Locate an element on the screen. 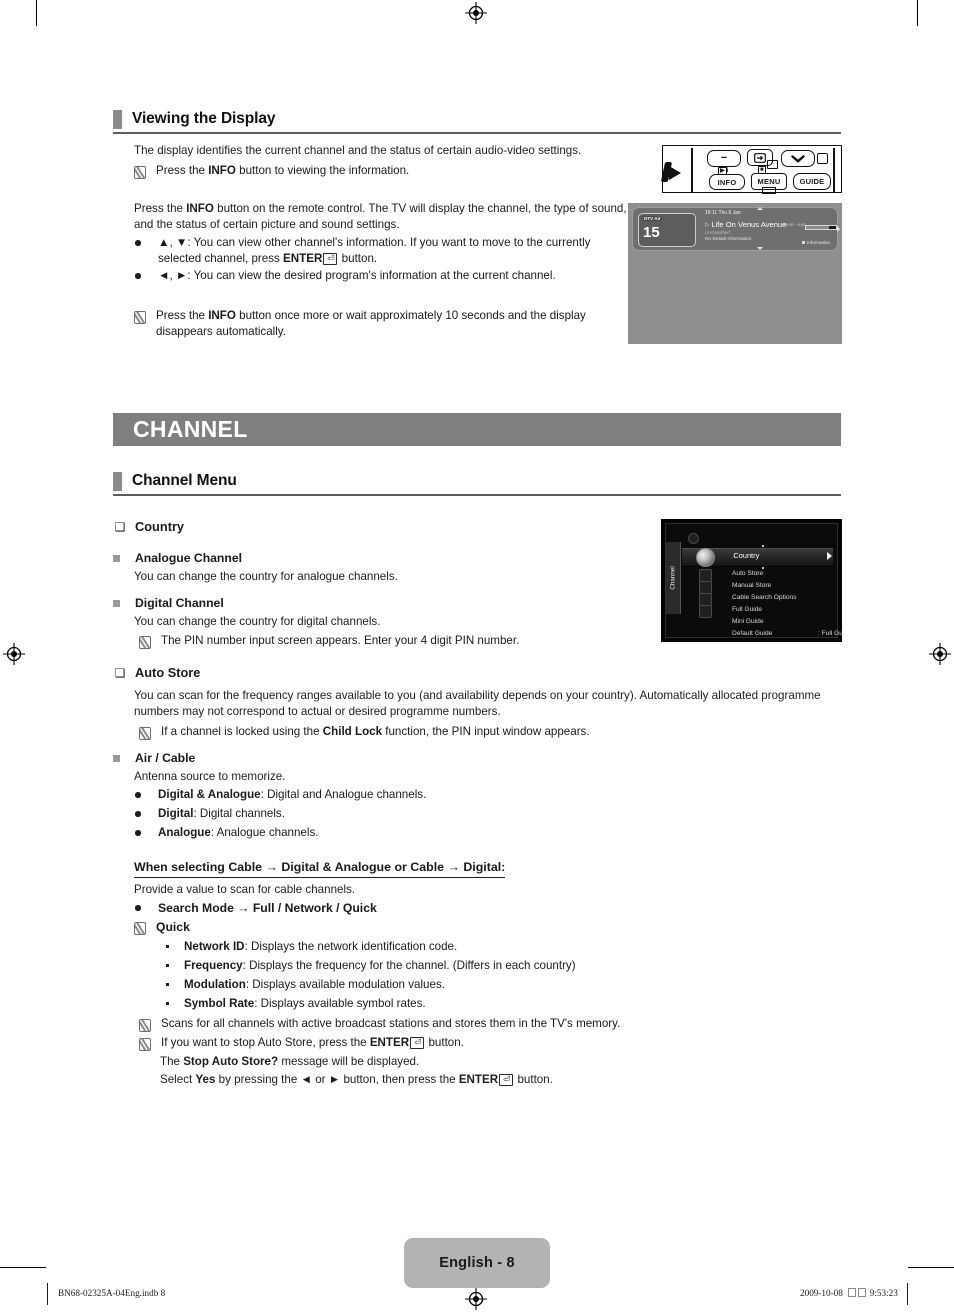 The image size is (954, 1315). page-number-tag: English - 8 is located at coordinates (477, 1263).